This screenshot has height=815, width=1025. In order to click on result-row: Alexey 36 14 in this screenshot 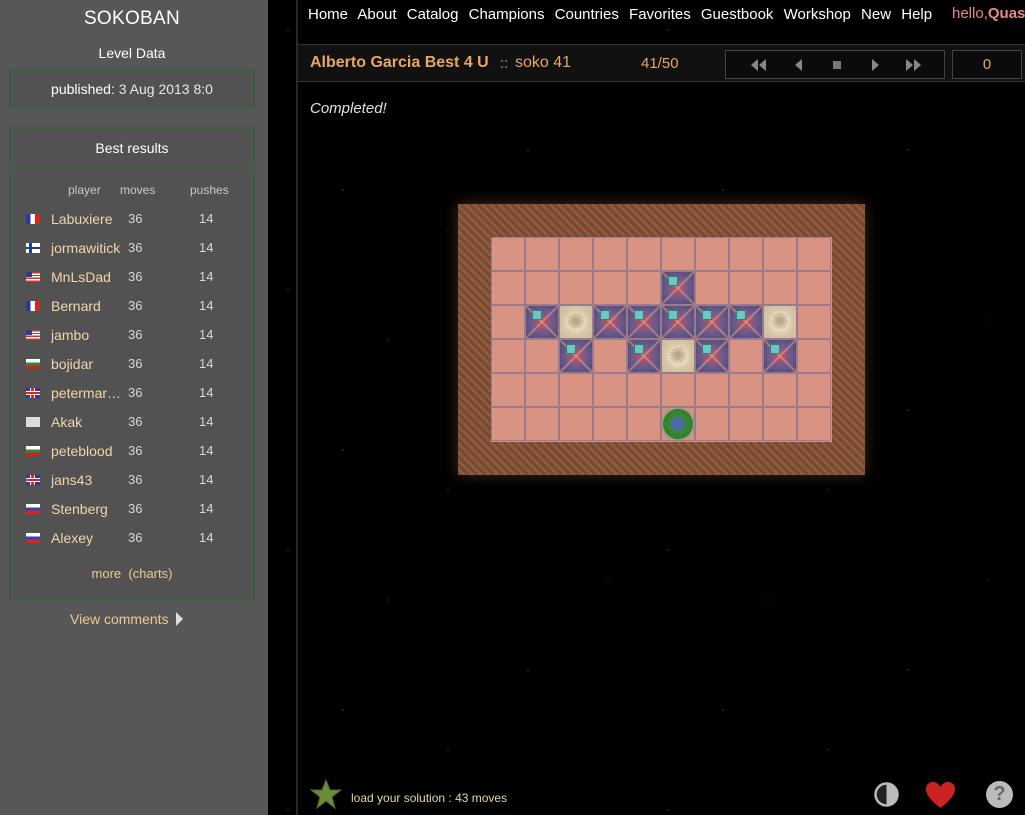, I will do `click(132, 539)`.